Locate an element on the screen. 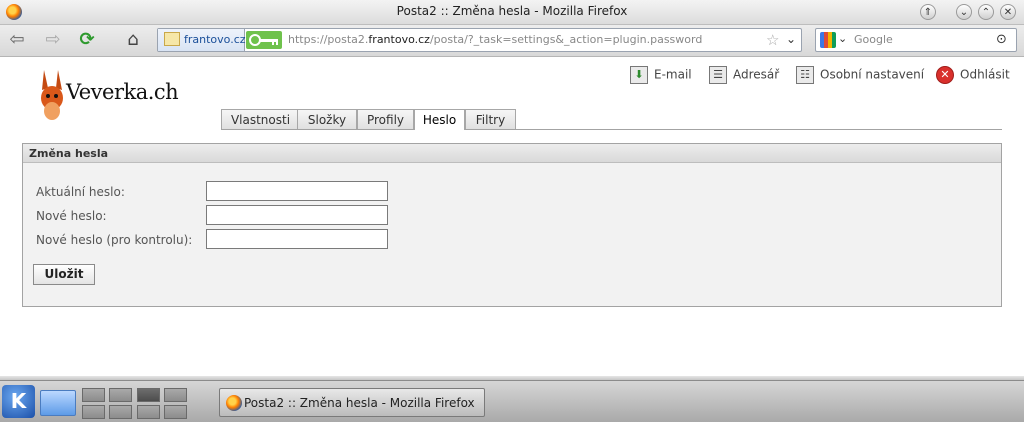  tab-slozky: Složky is located at coordinates (327, 119).